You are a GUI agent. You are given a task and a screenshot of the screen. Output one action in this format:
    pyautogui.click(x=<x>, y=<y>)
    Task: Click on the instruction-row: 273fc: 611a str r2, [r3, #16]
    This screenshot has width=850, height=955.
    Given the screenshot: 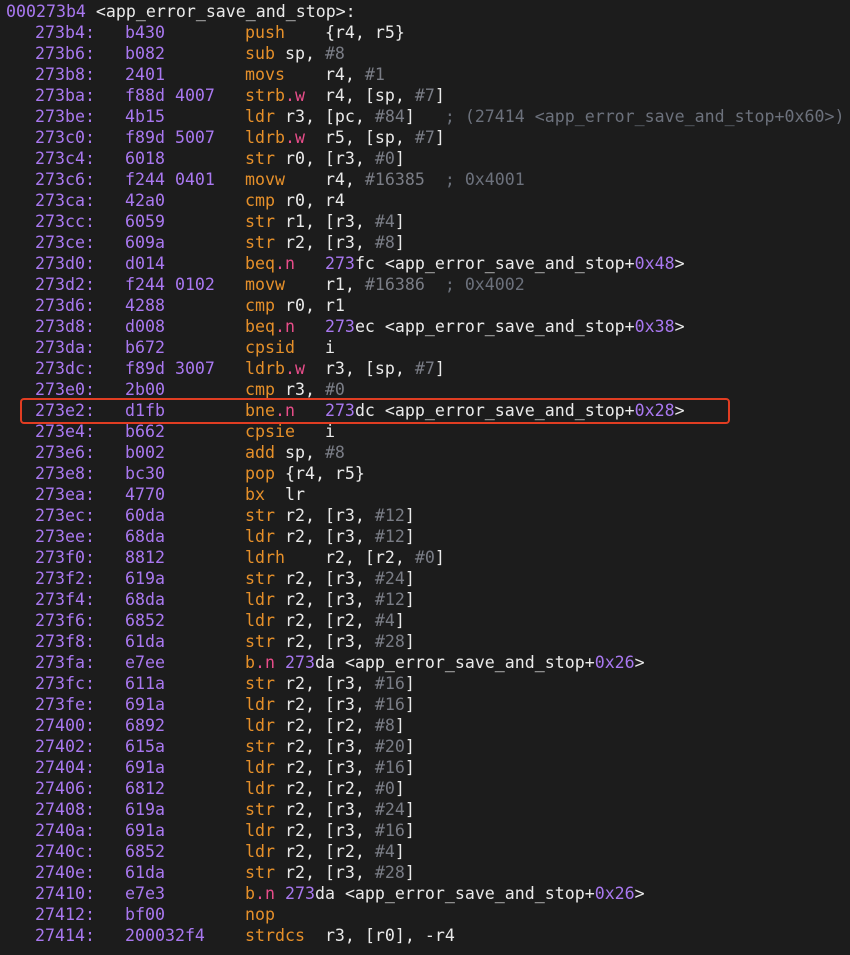 What is the action you would take?
    pyautogui.click(x=425, y=683)
    